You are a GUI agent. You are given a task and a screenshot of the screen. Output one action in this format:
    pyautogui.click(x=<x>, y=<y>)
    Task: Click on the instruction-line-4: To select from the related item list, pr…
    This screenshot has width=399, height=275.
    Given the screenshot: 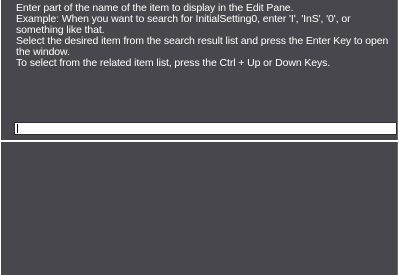 What is the action you would take?
    pyautogui.click(x=173, y=63)
    